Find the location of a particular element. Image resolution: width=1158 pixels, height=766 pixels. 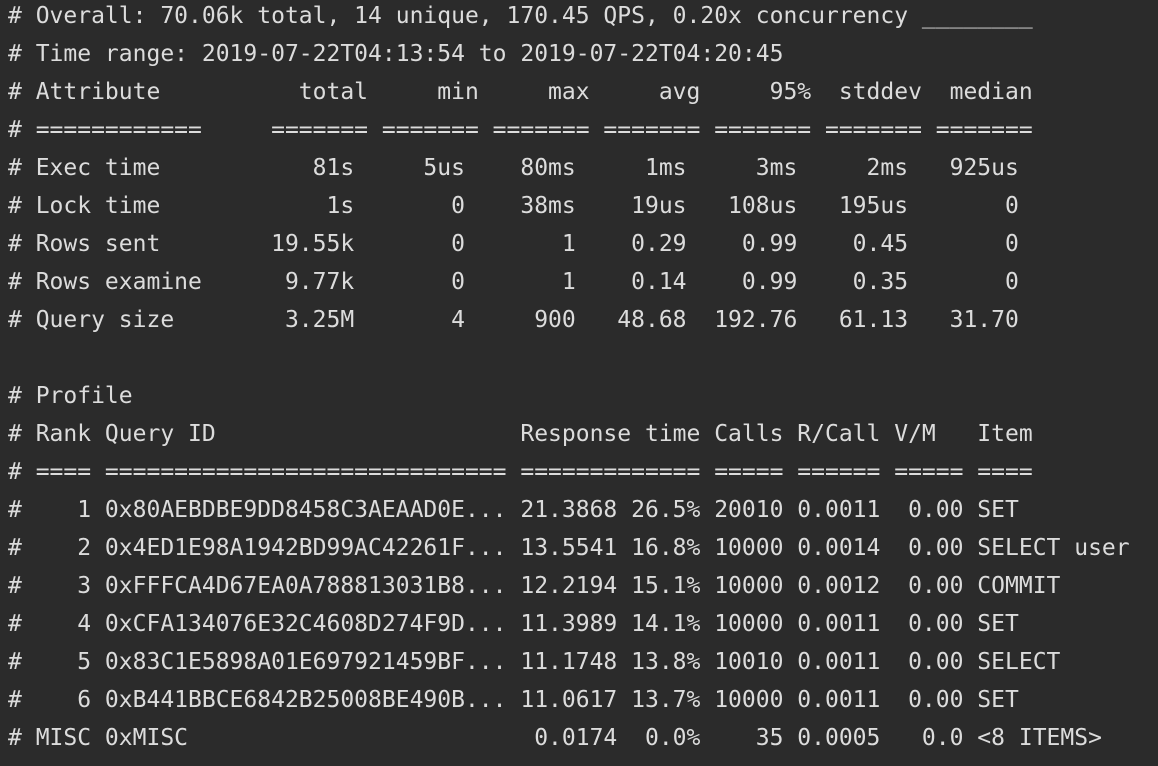

profile-heading-line: # Profile is located at coordinates (70, 396).